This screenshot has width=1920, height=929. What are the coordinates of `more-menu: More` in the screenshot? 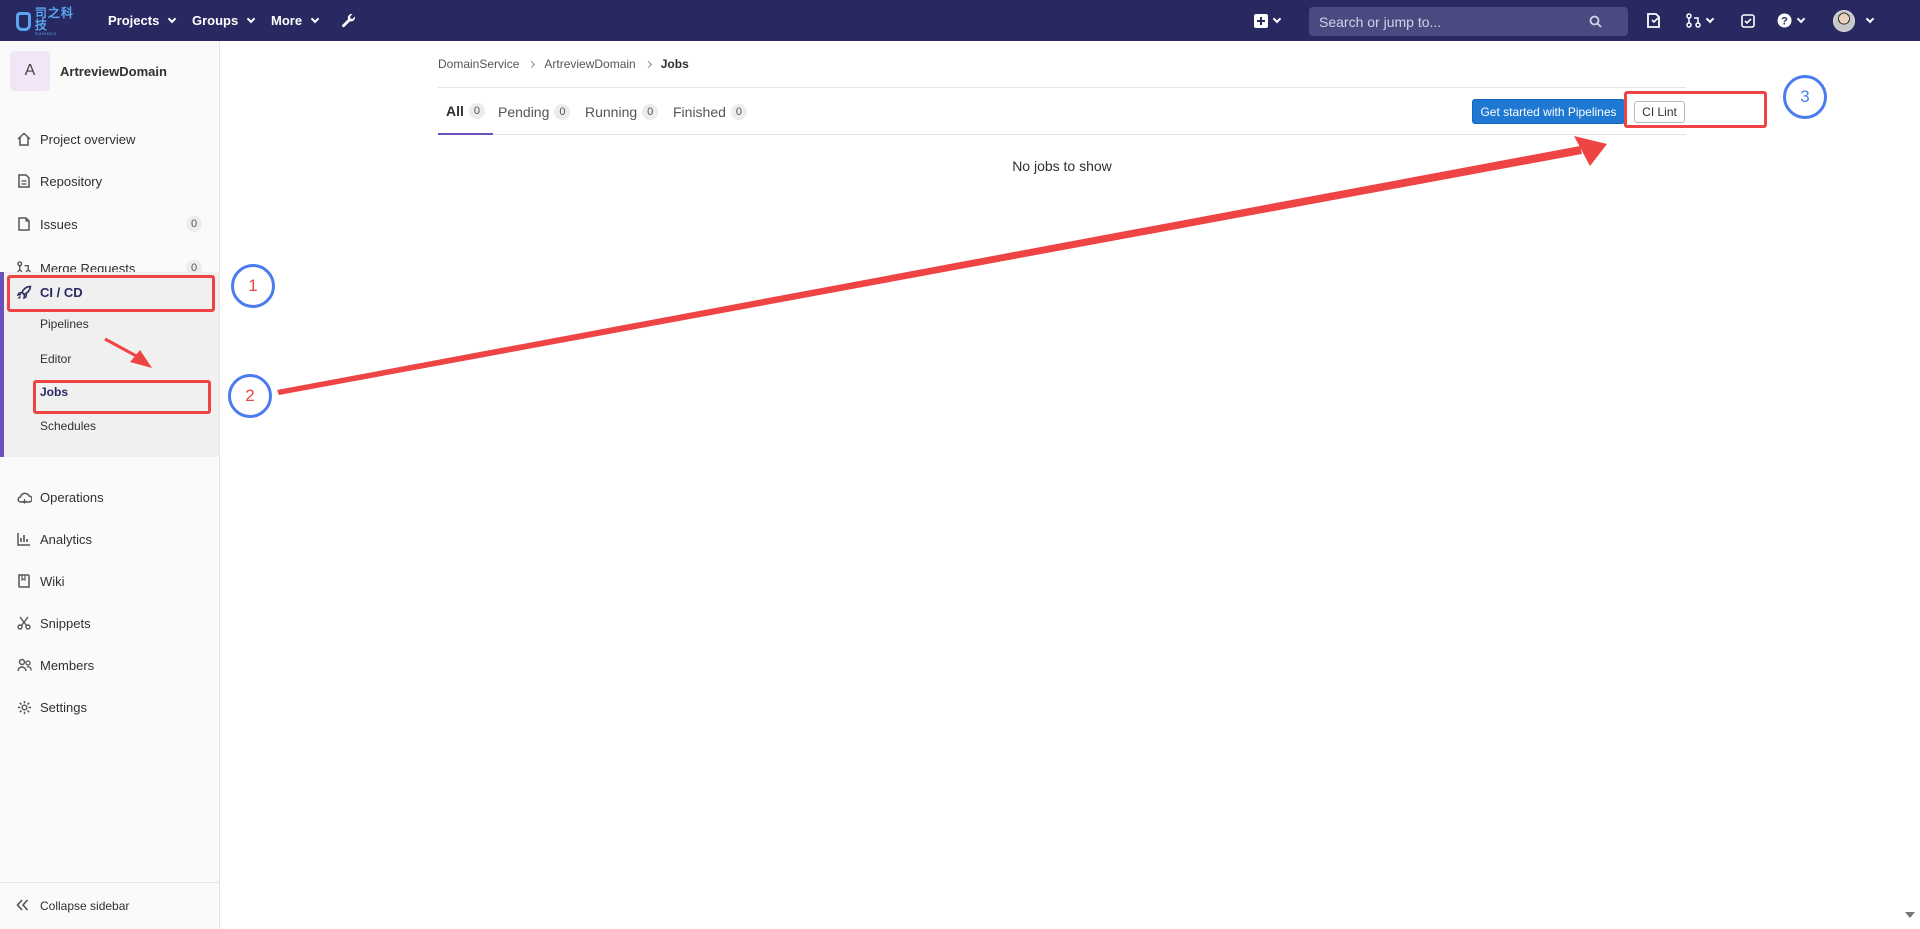 It's located at (295, 20).